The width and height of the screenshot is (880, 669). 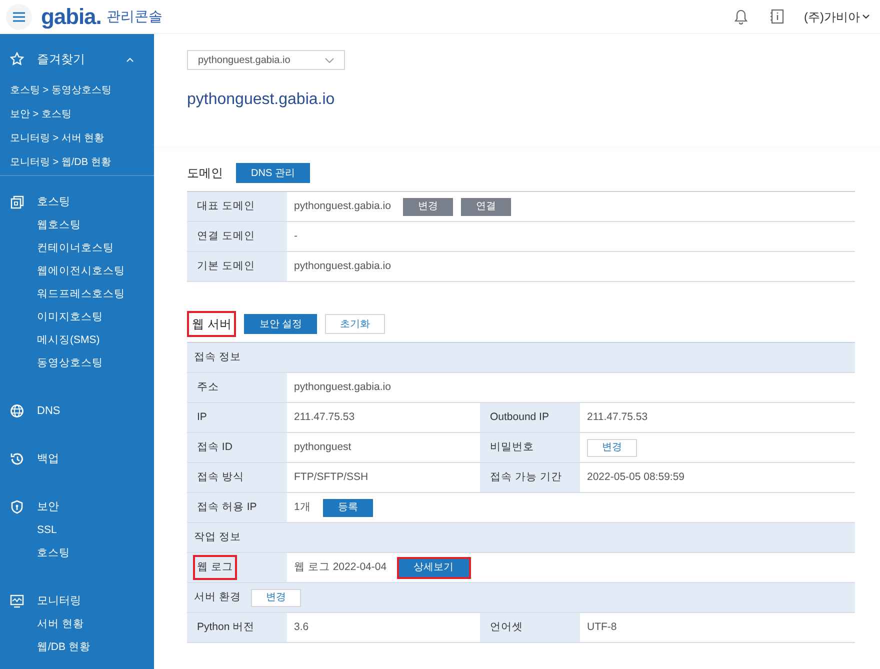 What do you see at coordinates (77, 248) in the screenshot?
I see `sidebar-link: 컨테이너호스팅` at bounding box center [77, 248].